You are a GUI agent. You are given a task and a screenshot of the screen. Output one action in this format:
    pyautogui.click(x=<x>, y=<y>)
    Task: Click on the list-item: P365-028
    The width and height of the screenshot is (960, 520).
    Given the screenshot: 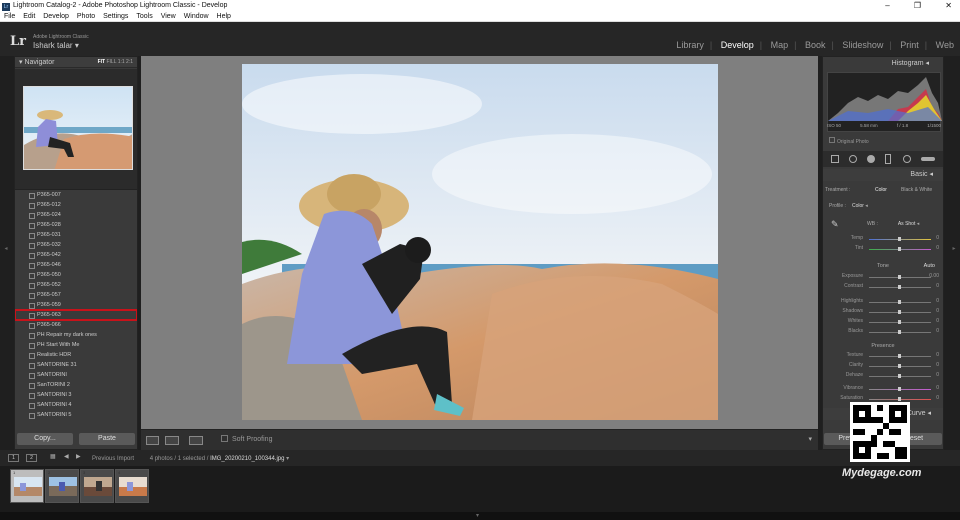 What is the action you would take?
    pyautogui.click(x=76, y=225)
    